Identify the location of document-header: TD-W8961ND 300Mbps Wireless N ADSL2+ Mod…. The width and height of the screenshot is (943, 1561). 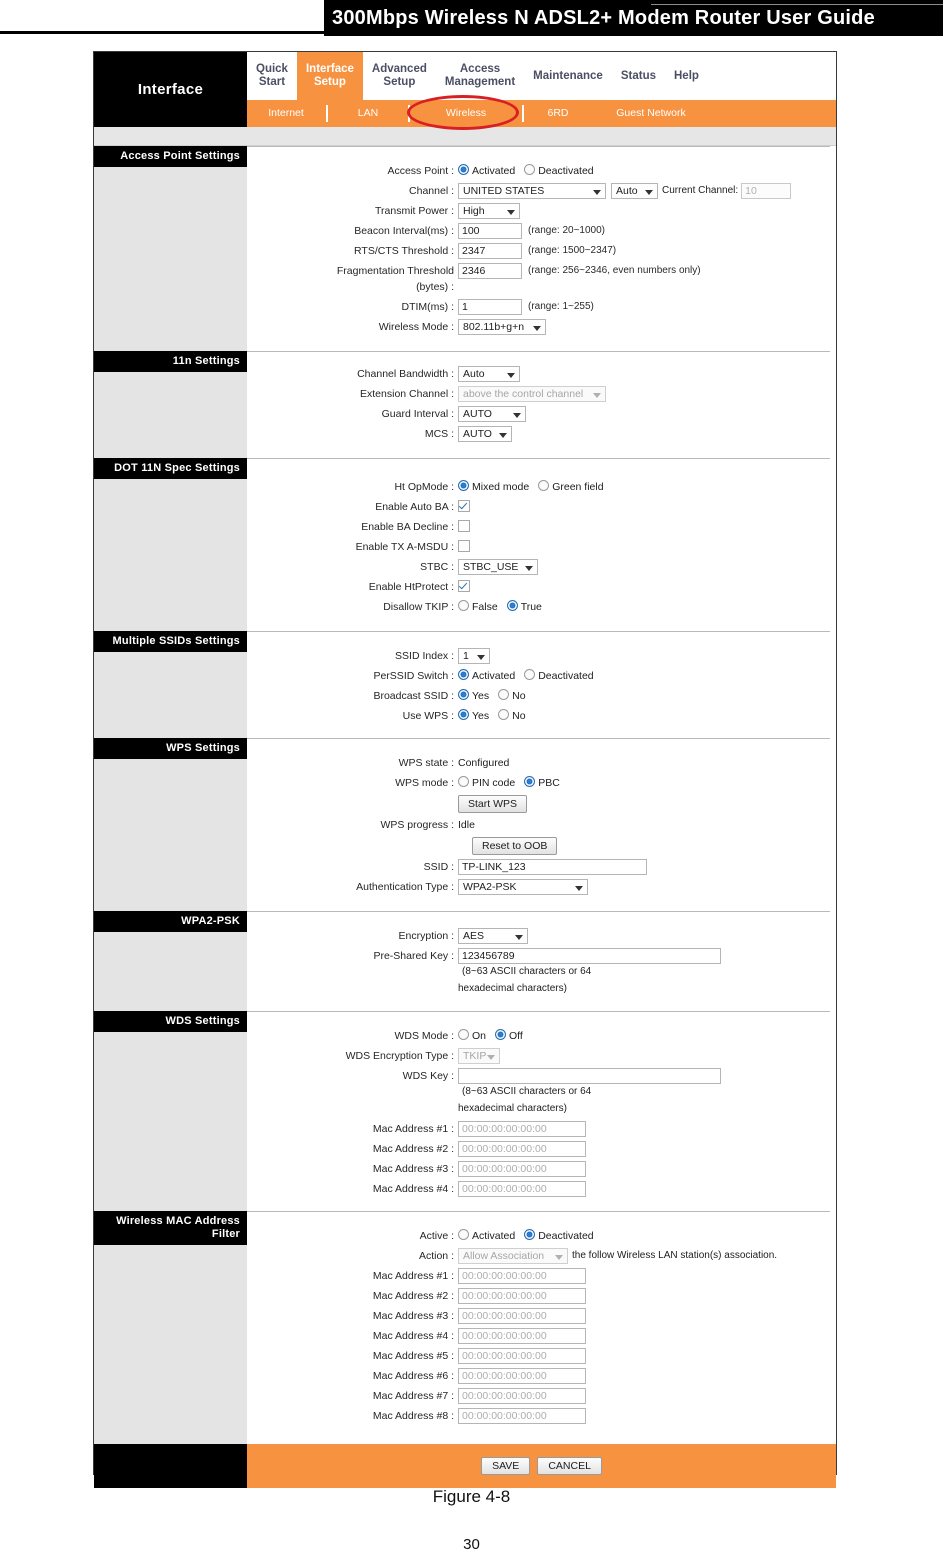
(471, 18).